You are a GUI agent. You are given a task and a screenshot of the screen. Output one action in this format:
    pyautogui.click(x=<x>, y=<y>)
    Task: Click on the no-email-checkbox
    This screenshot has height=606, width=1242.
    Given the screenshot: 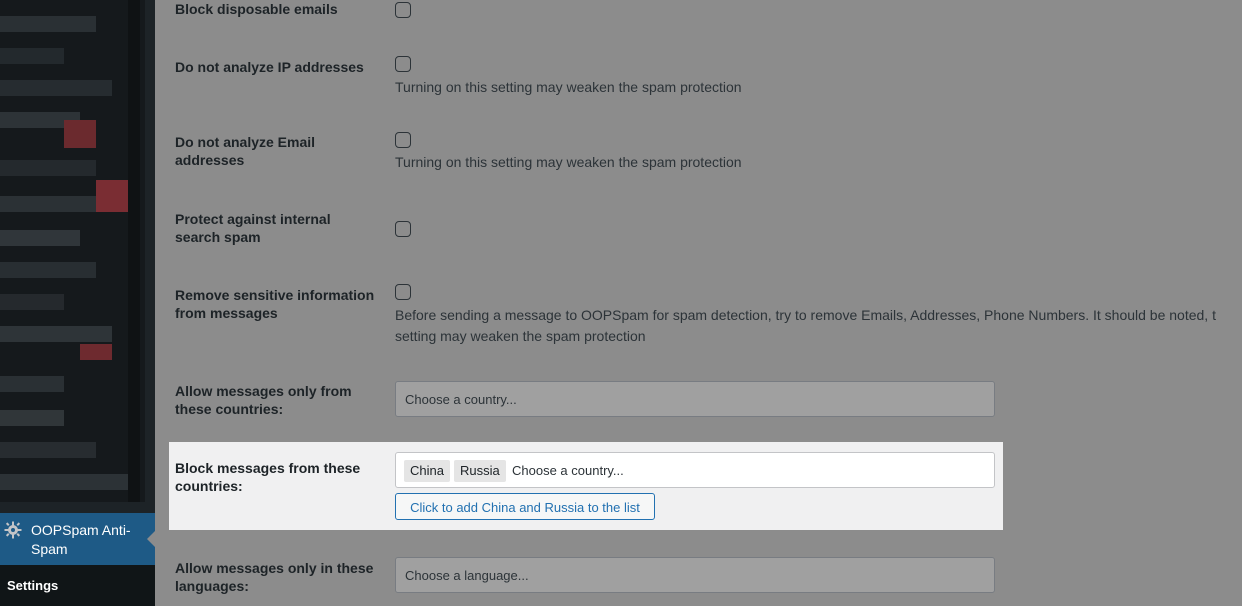 What is the action you would take?
    pyautogui.click(x=403, y=140)
    